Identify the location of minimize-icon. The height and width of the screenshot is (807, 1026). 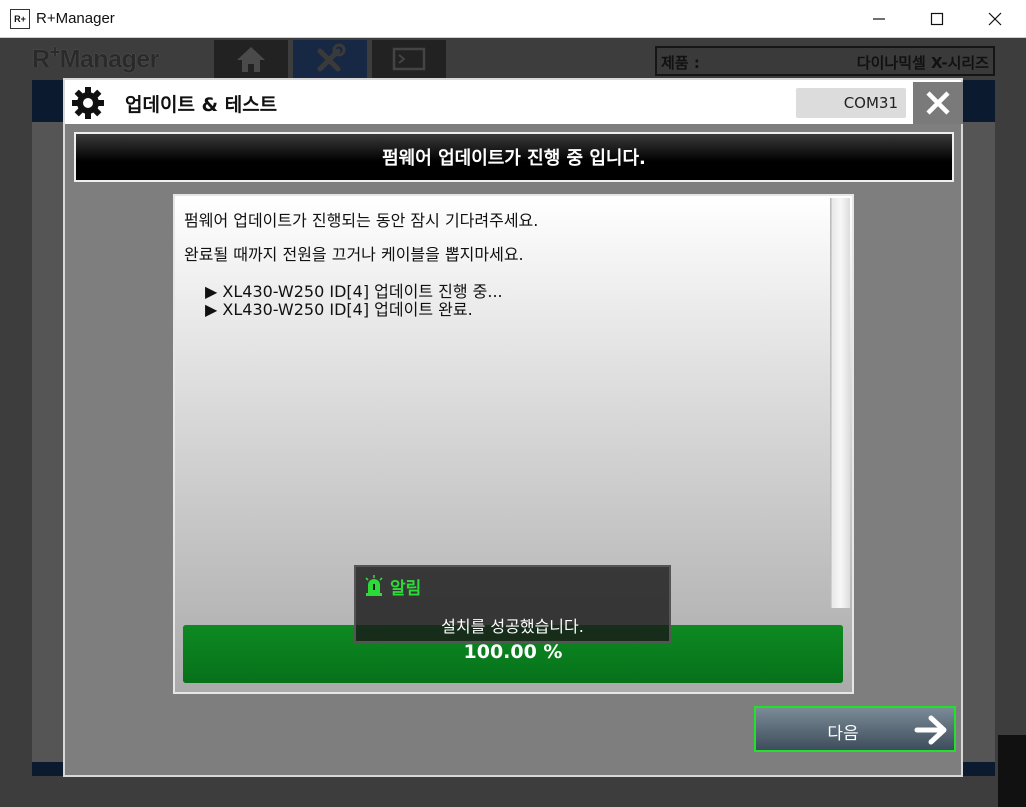
(879, 19).